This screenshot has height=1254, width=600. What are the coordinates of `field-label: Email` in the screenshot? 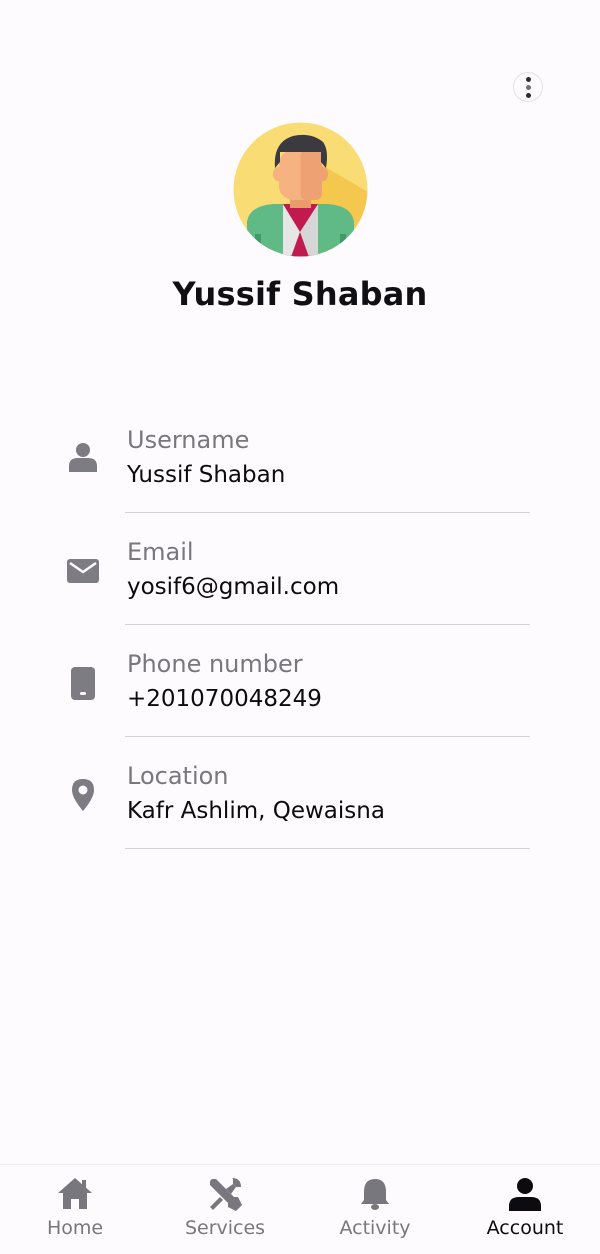 It's located at (160, 552).